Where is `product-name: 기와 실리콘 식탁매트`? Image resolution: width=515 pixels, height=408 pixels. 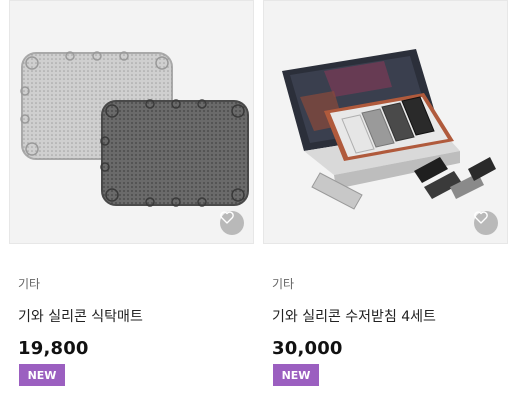 product-name: 기와 실리콘 식탁매트 is located at coordinates (80, 316).